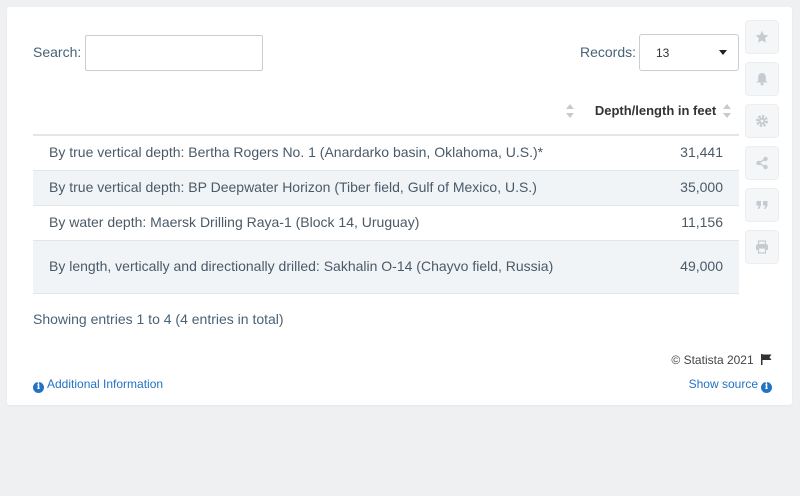  I want to click on search-label: Search:, so click(57, 52).